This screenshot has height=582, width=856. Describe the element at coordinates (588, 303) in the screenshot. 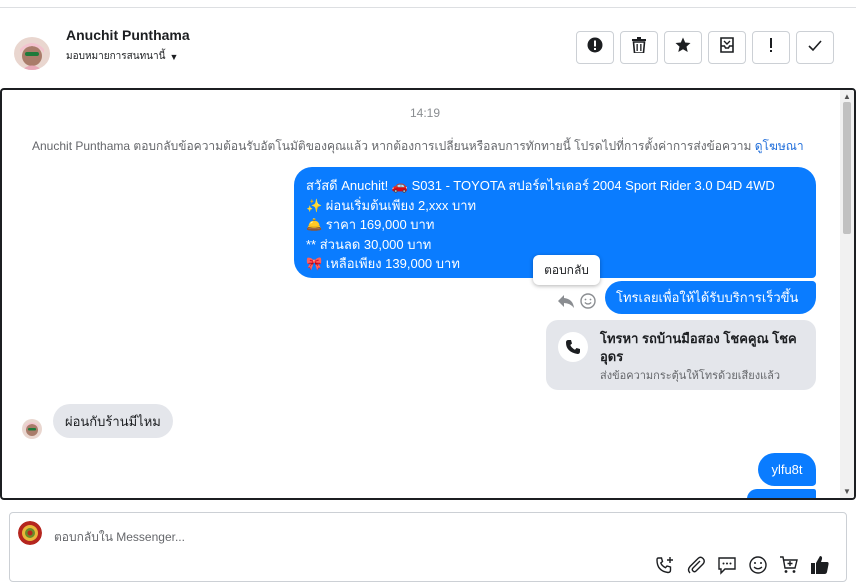

I see `emoji-react-icon` at that location.